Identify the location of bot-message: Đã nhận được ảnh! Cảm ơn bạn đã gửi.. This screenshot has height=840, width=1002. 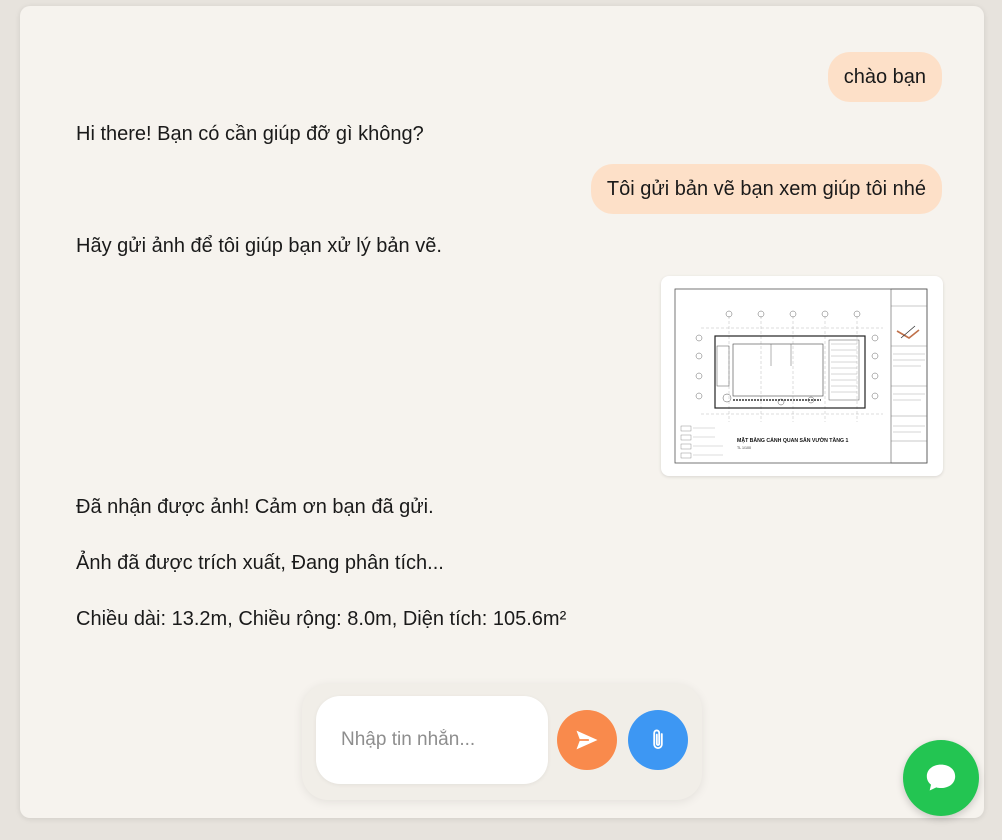
(255, 507).